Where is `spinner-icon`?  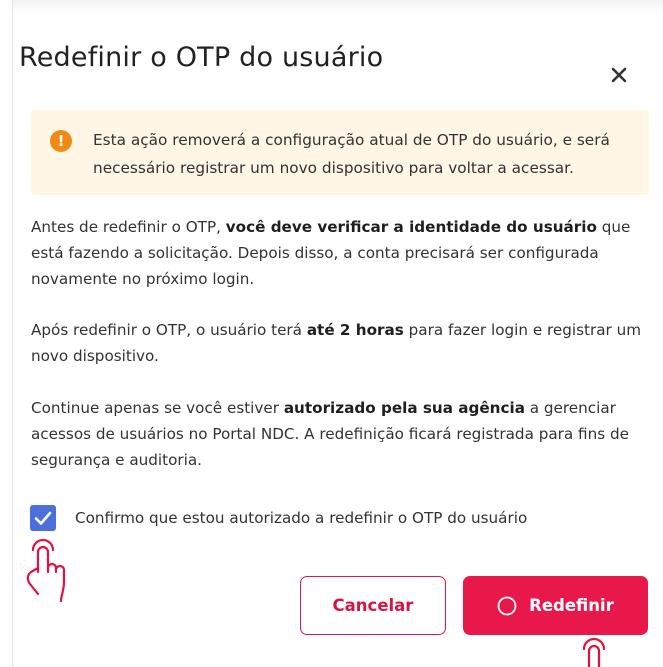
spinner-icon is located at coordinates (507, 605).